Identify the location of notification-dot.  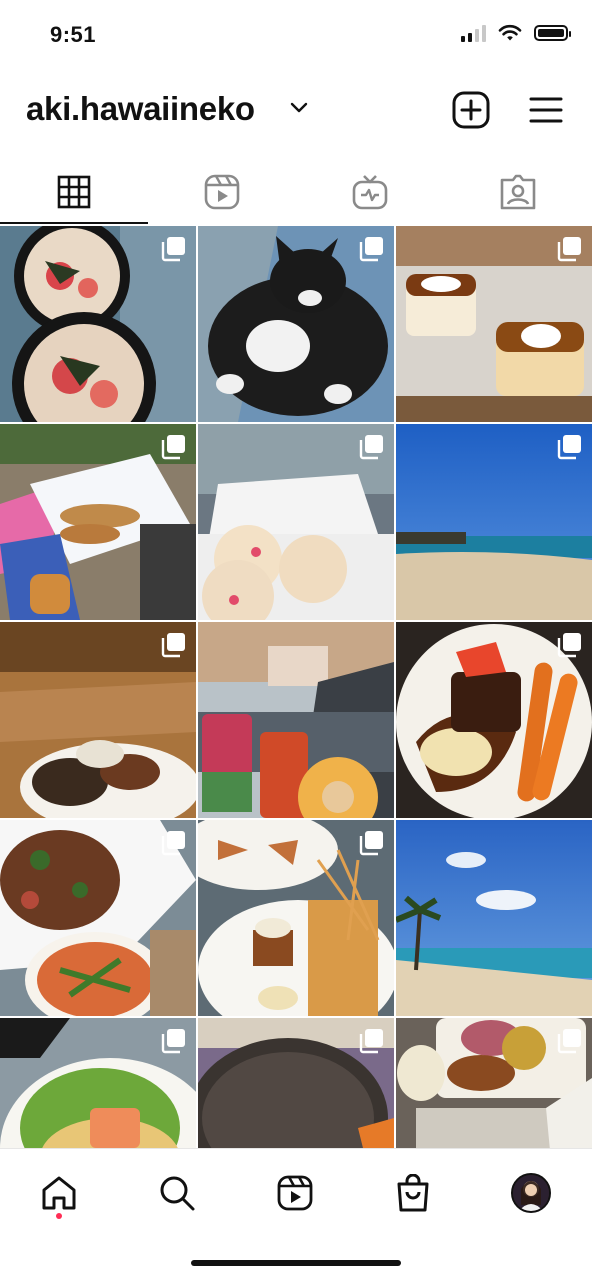
(59, 1216).